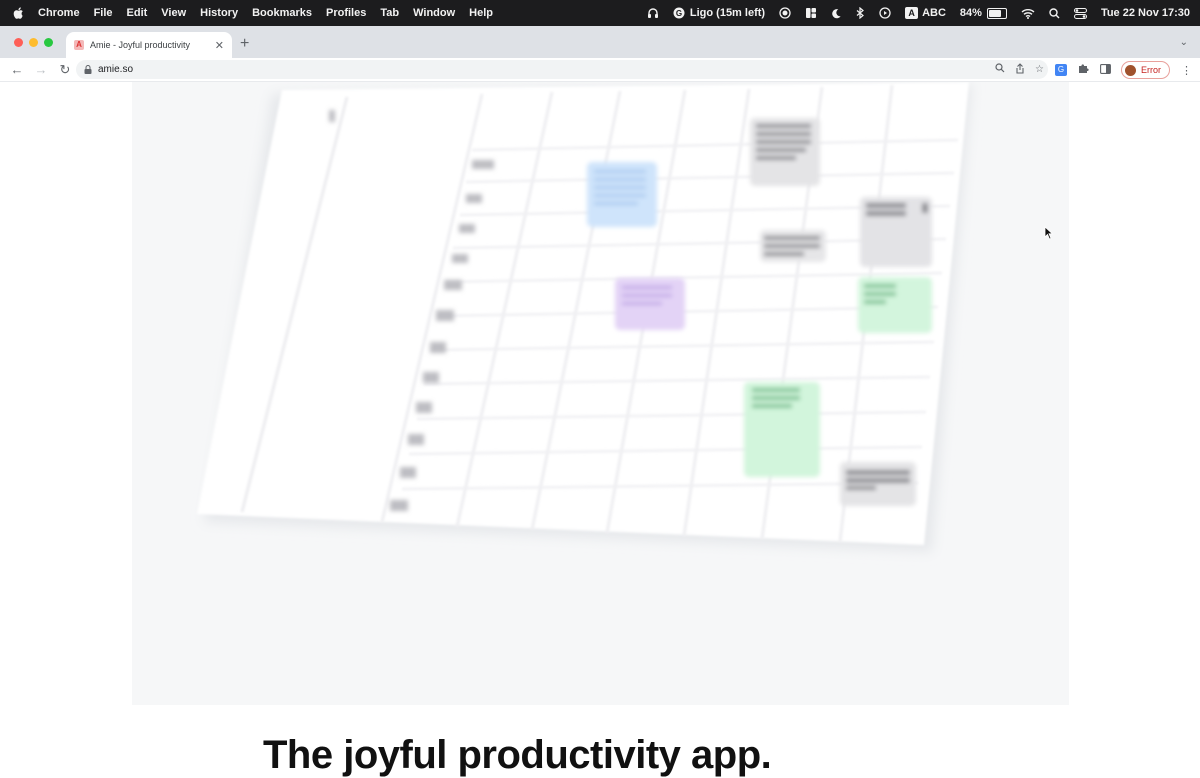  What do you see at coordinates (1186, 70) in the screenshot?
I see `chrome-menu-kebab-icon: ⋮` at bounding box center [1186, 70].